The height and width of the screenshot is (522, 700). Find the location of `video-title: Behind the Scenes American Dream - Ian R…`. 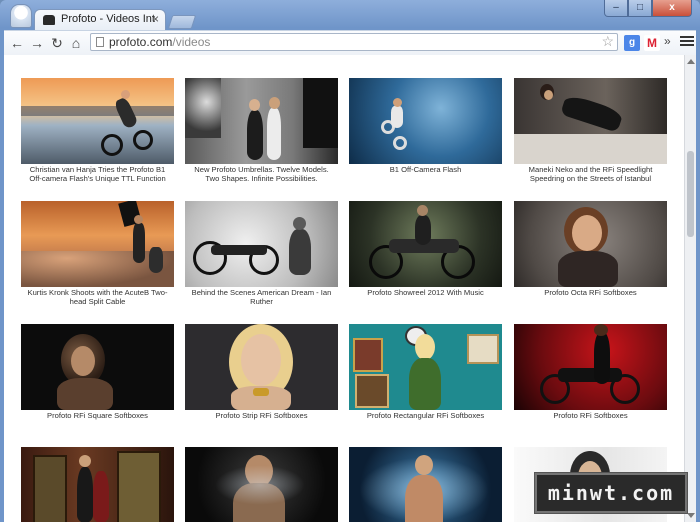

video-title: Behind the Scenes American Dream - Ian R… is located at coordinates (261, 297).